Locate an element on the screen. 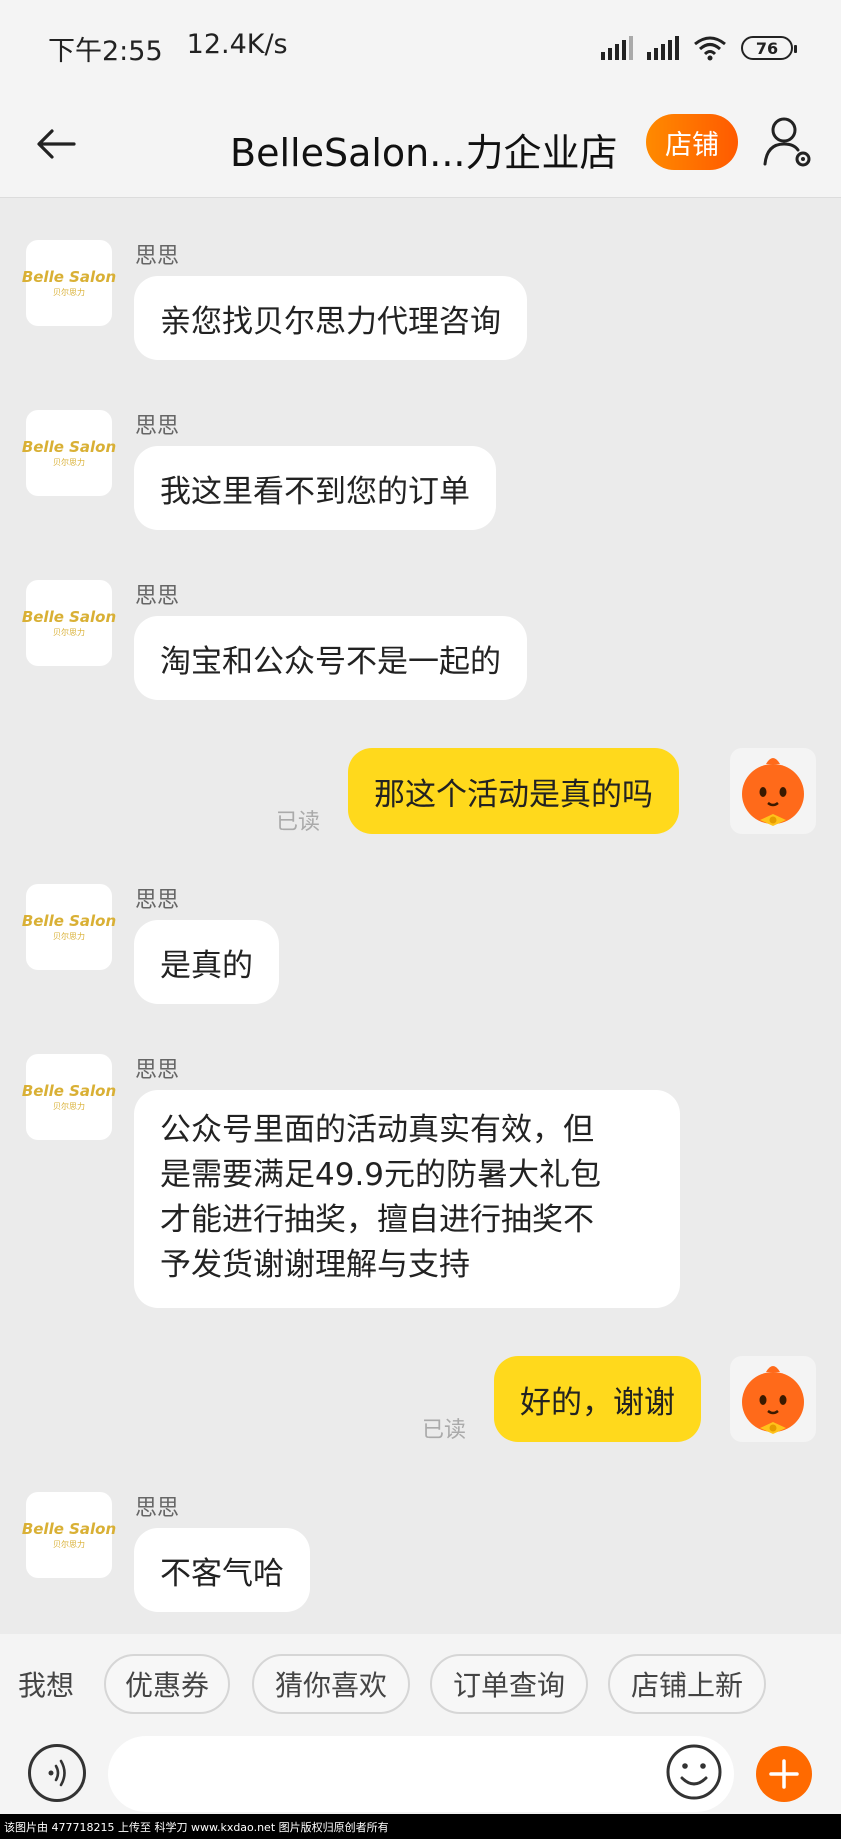 The image size is (841, 1839). my-message-bubble: 那这个活动是真的吗 is located at coordinates (513, 791).